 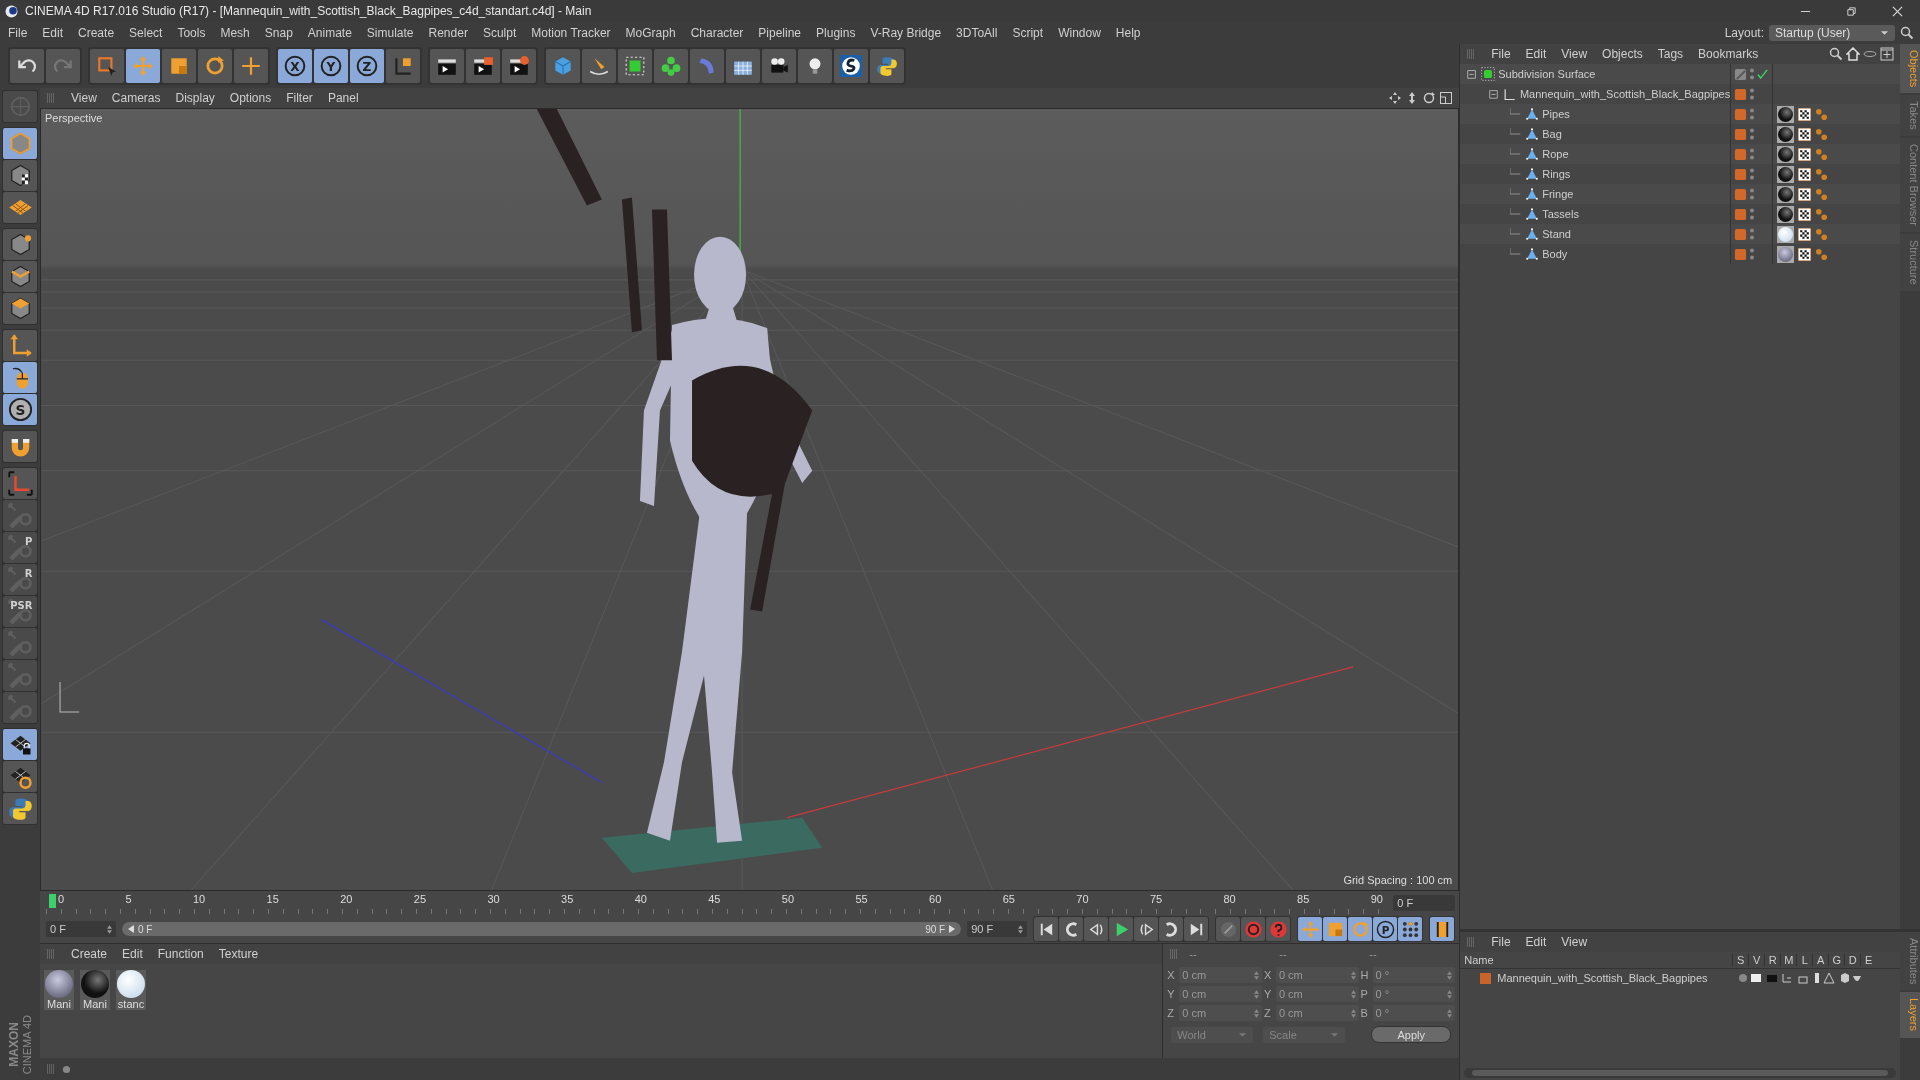 What do you see at coordinates (851, 66) in the screenshot?
I see `sketch-render-button` at bounding box center [851, 66].